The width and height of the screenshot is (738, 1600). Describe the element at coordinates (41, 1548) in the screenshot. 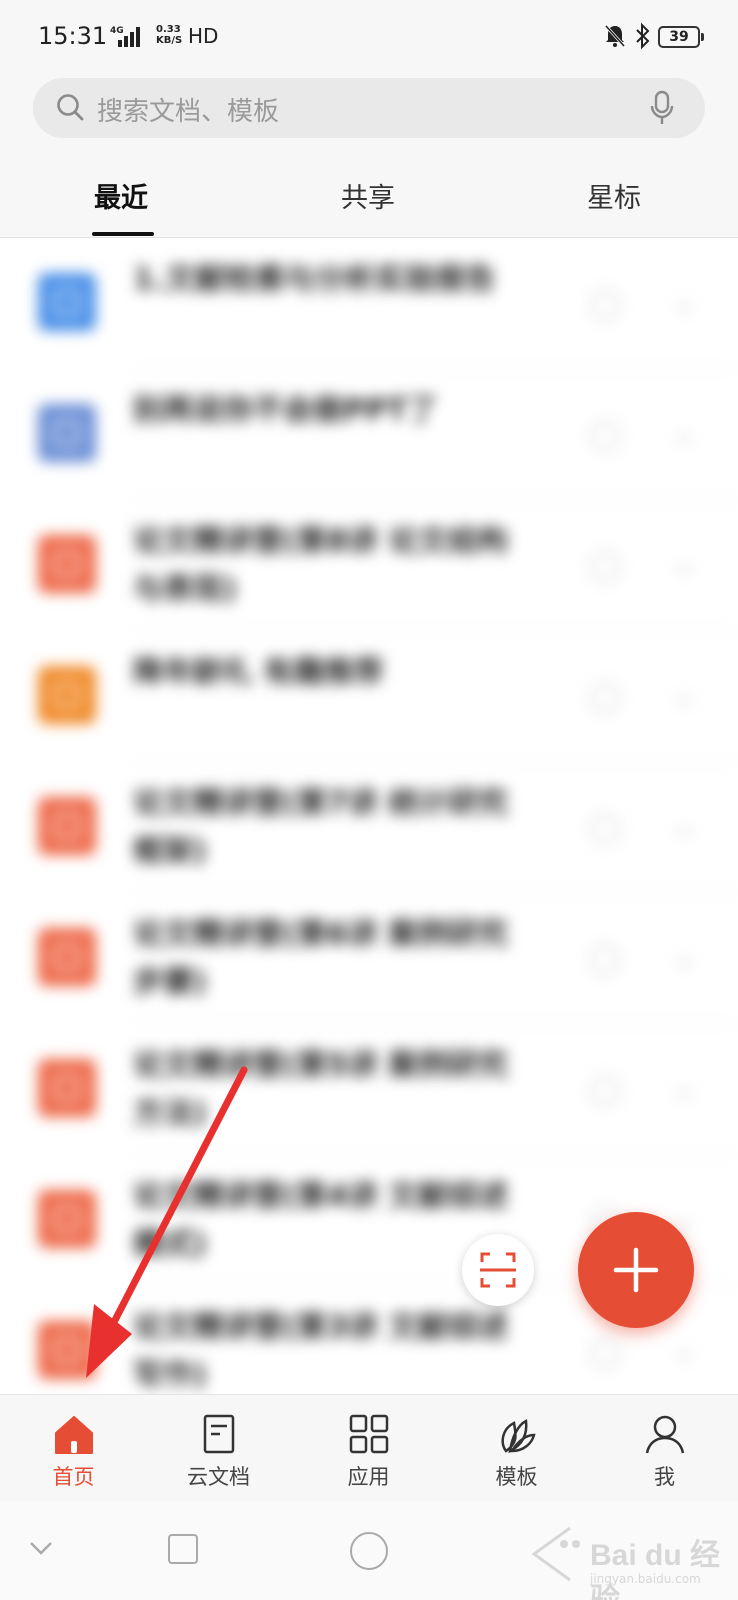

I see `chevron-down-icon` at that location.